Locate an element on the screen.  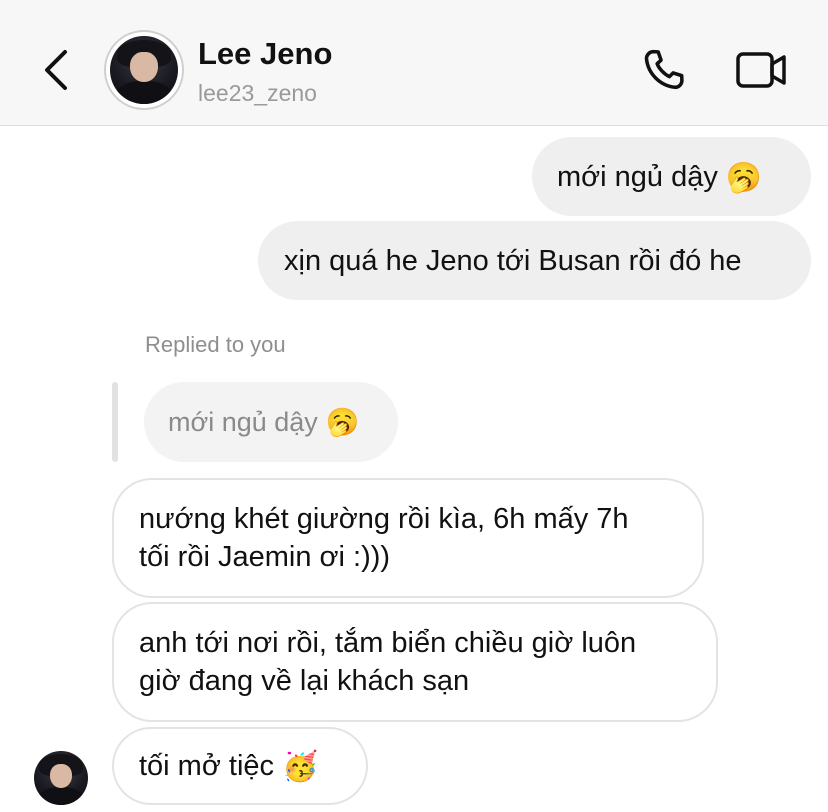
call-button is located at coordinates (664, 70).